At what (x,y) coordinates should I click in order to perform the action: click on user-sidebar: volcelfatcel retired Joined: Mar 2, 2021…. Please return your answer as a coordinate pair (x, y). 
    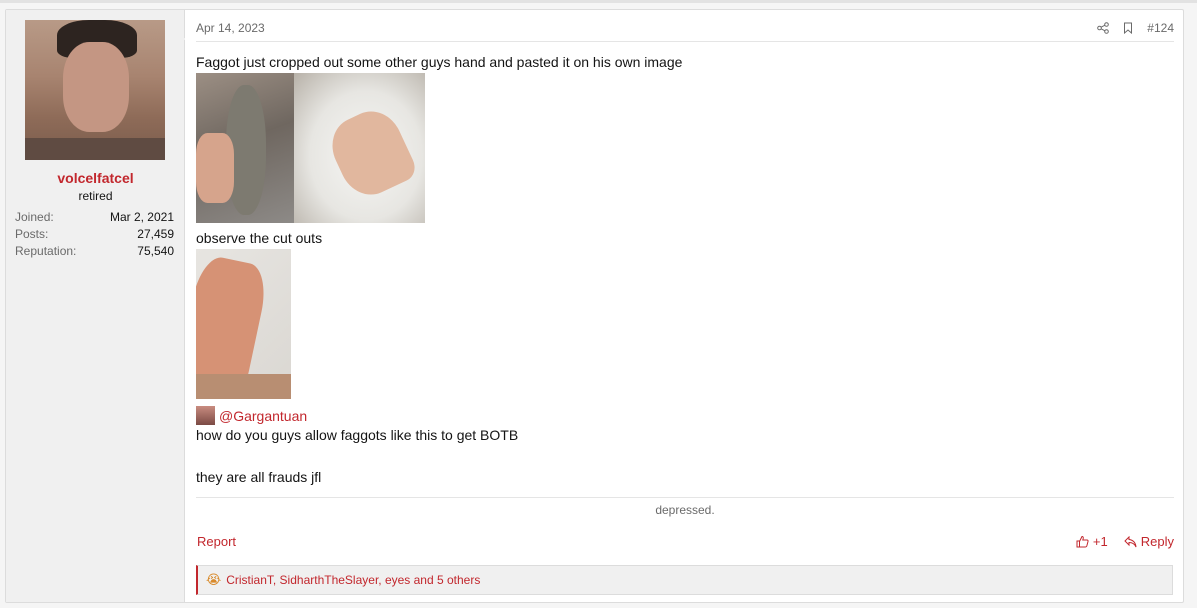
    Looking at the image, I should click on (95, 306).